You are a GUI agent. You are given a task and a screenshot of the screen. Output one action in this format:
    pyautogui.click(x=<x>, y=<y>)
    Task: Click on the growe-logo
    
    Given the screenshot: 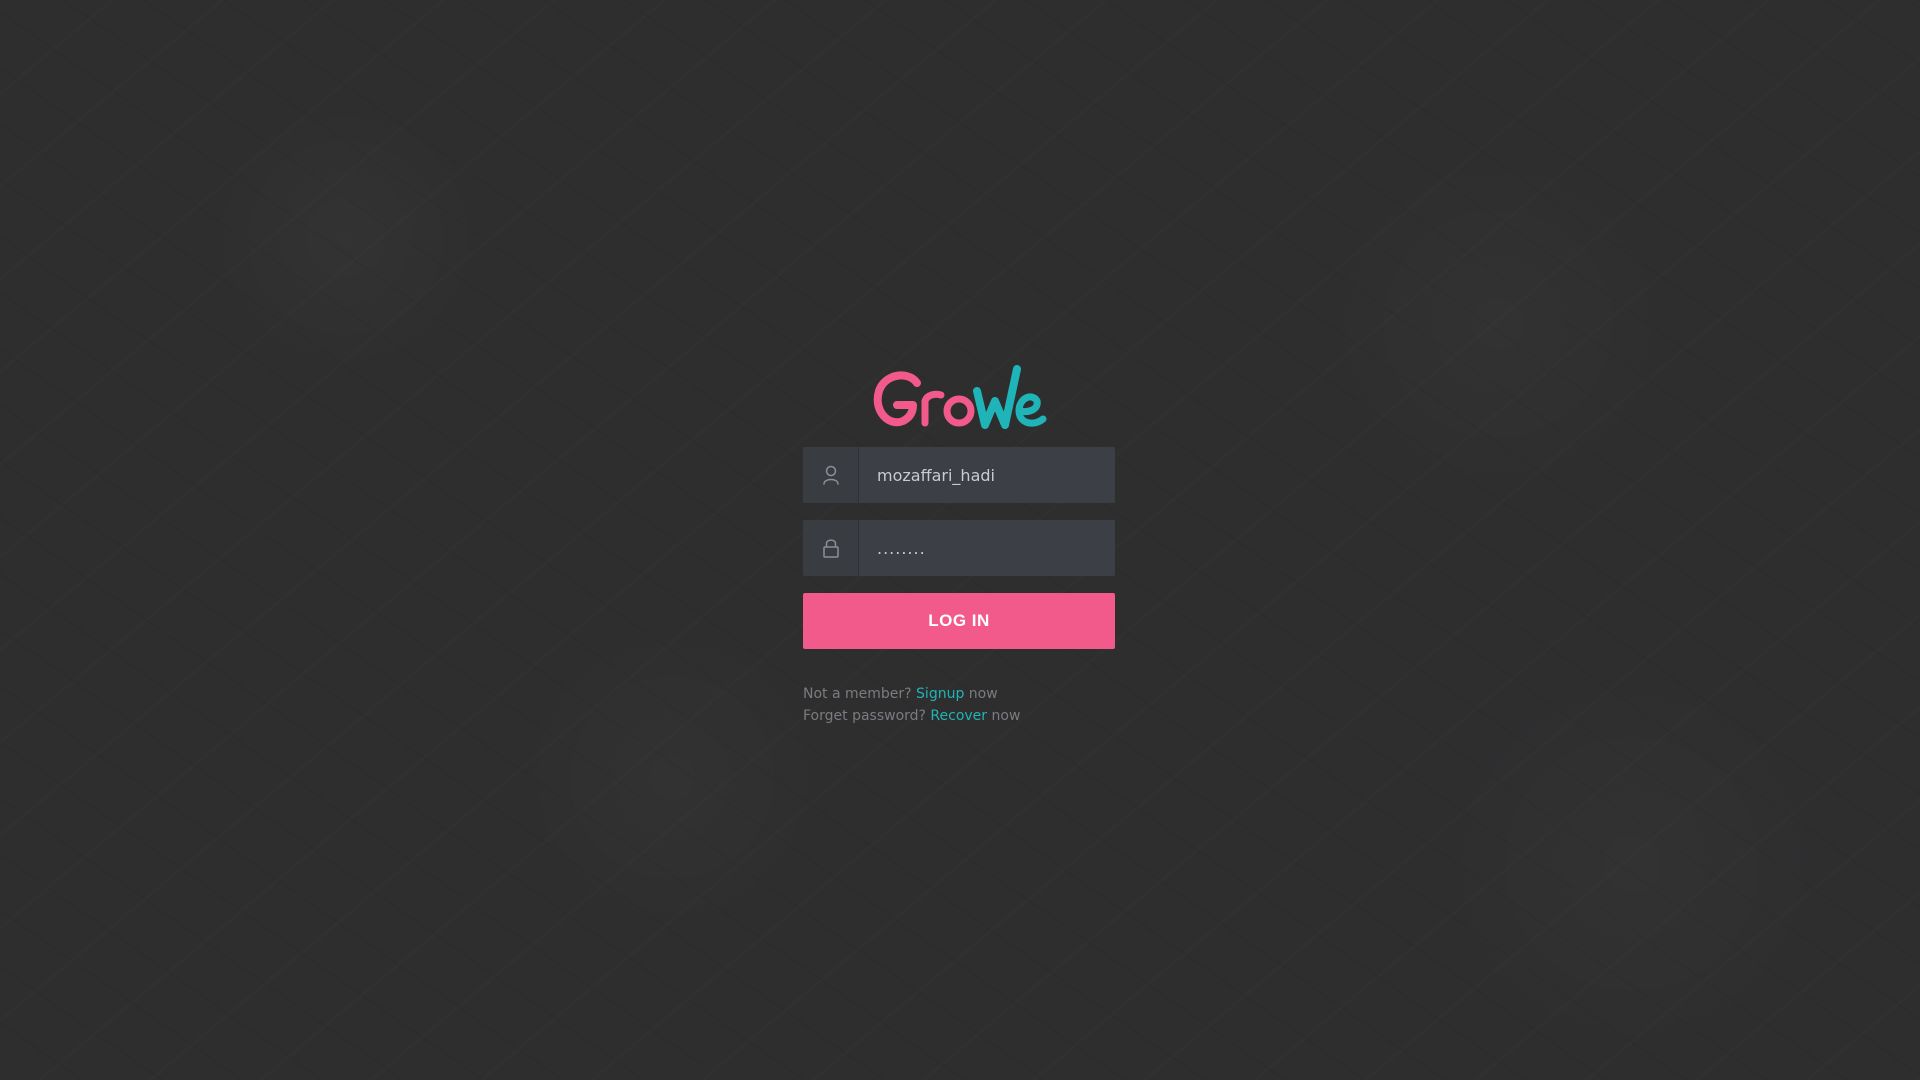 What is the action you would take?
    pyautogui.click(x=960, y=397)
    